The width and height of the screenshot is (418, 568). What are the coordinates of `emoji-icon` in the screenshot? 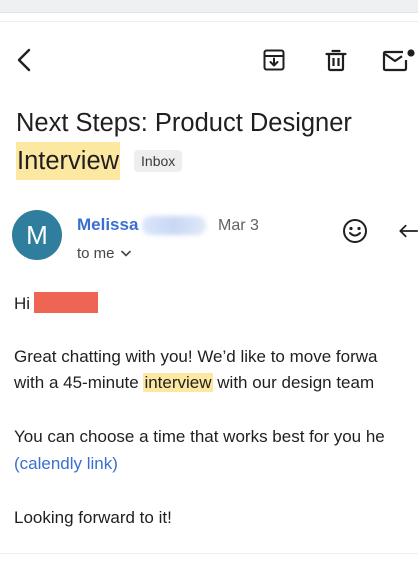 It's located at (355, 231).